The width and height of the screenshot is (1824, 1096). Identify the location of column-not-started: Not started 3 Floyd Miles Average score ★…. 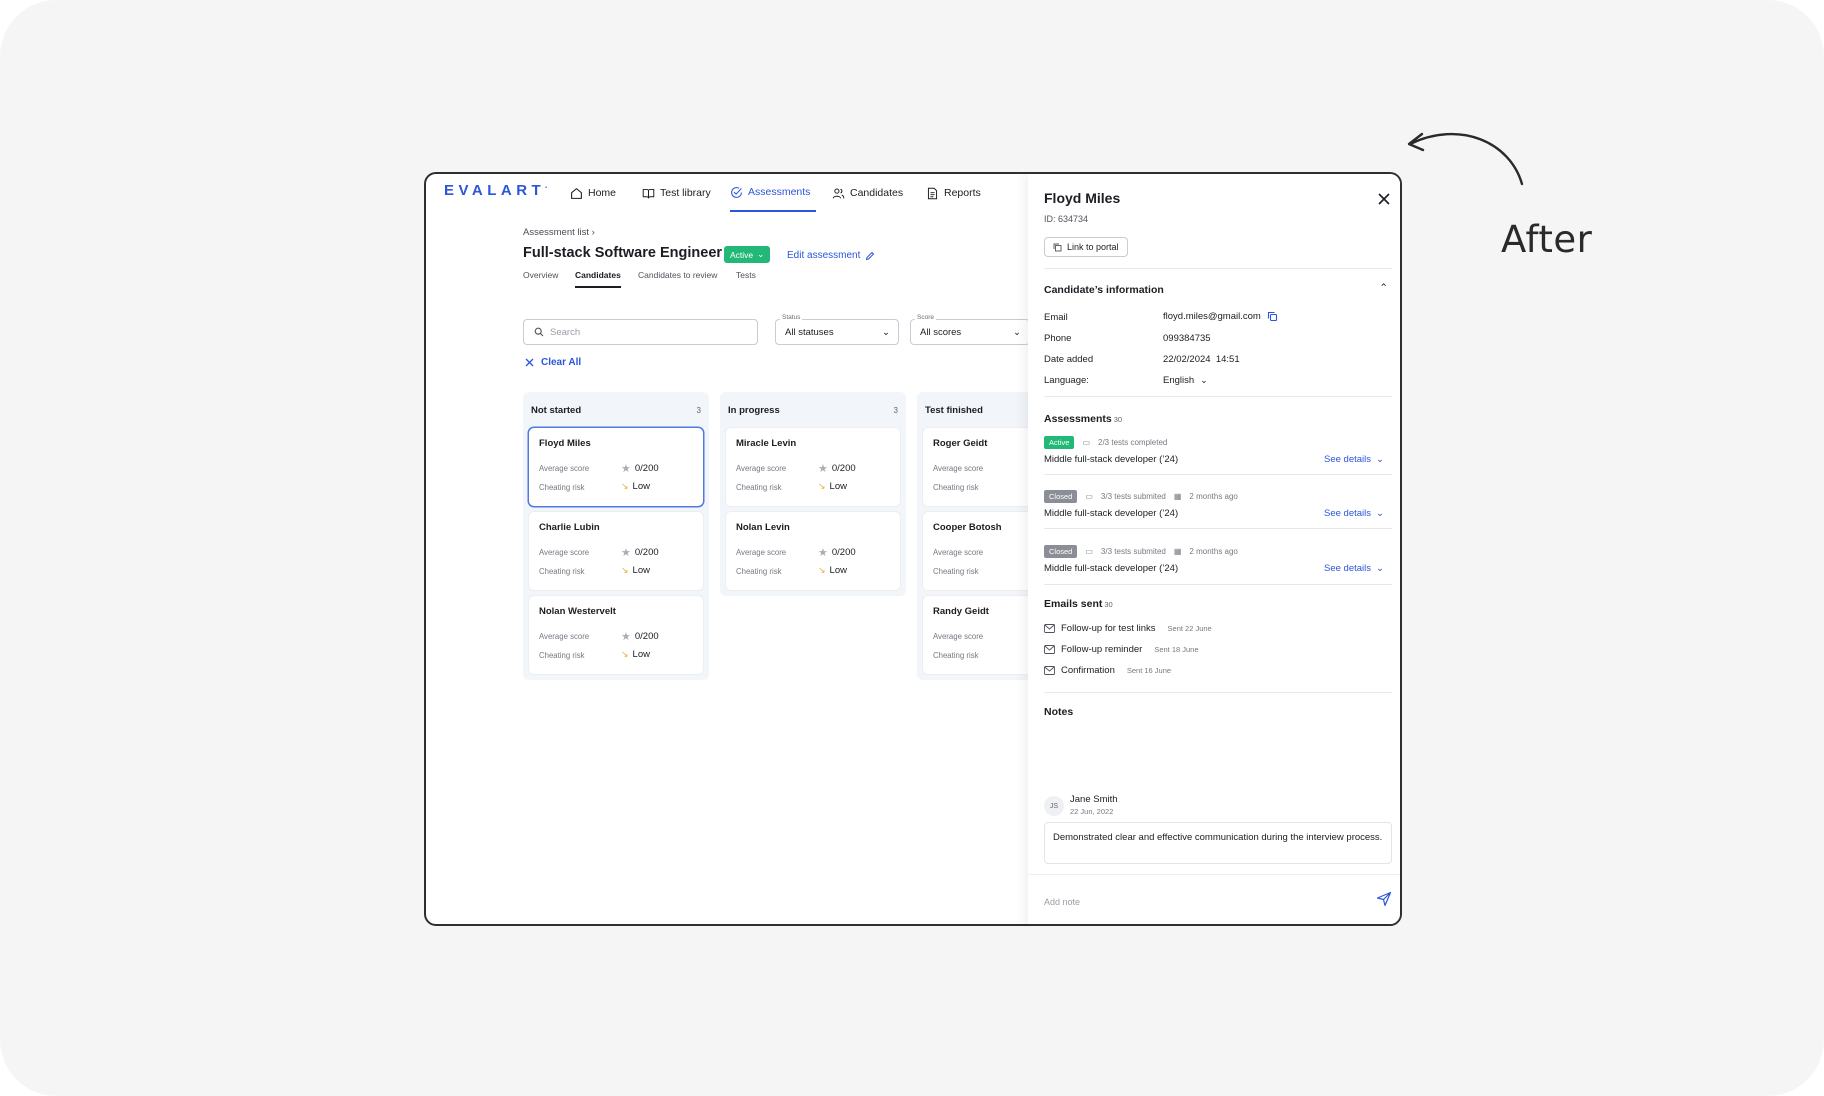
(616, 536).